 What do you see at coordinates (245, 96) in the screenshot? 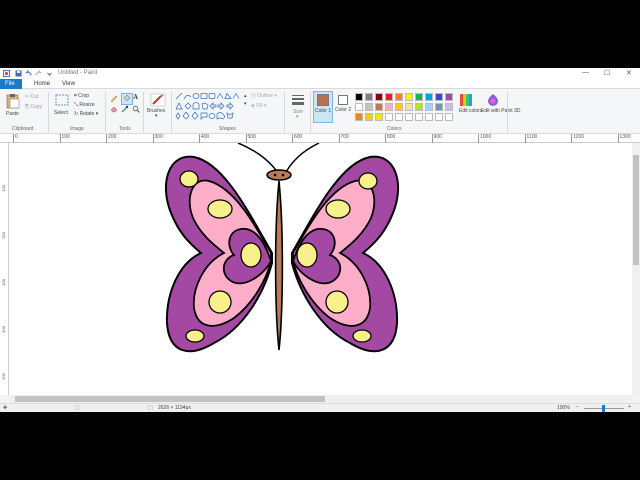
I see `shapes-scroll-up-icon: ▴` at bounding box center [245, 96].